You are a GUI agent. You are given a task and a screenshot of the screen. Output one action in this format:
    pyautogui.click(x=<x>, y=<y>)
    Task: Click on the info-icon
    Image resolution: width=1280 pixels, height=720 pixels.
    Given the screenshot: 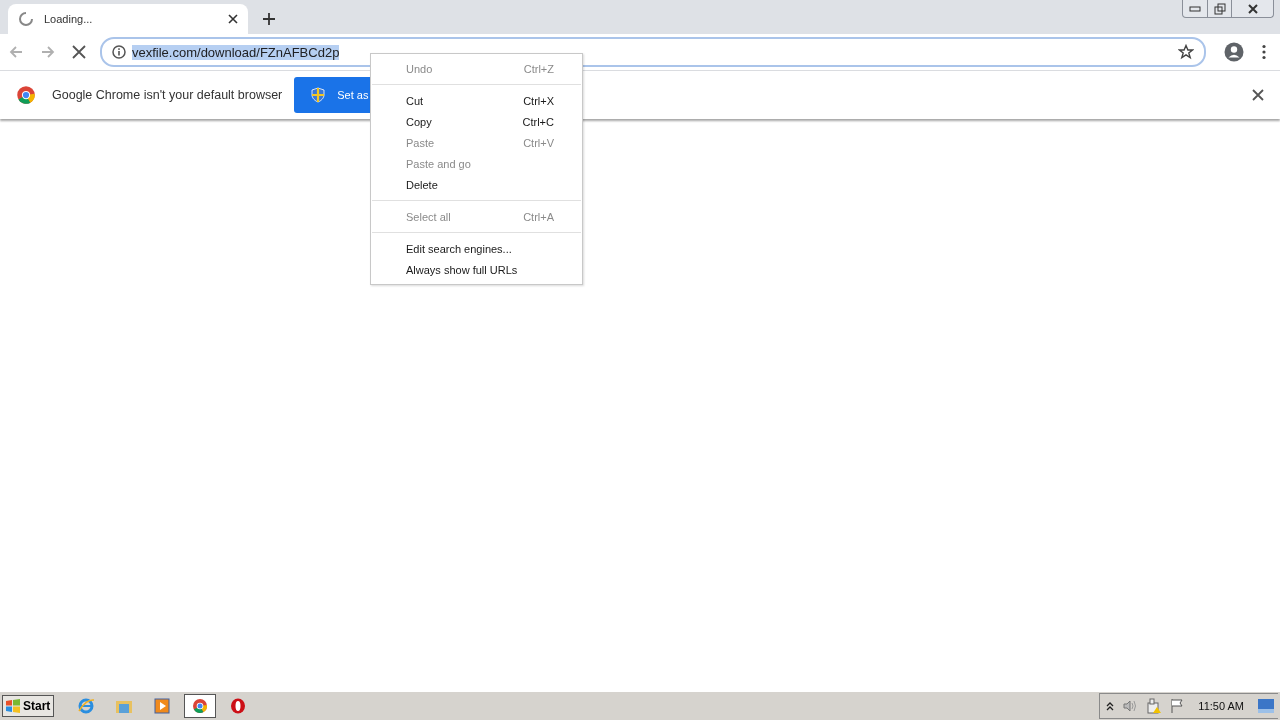 What is the action you would take?
    pyautogui.click(x=119, y=52)
    